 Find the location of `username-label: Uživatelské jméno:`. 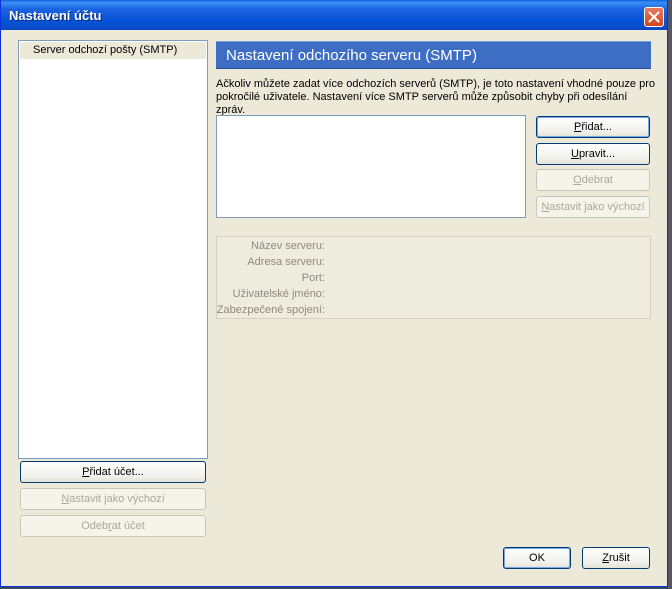

username-label: Uživatelské jméno: is located at coordinates (278, 294).